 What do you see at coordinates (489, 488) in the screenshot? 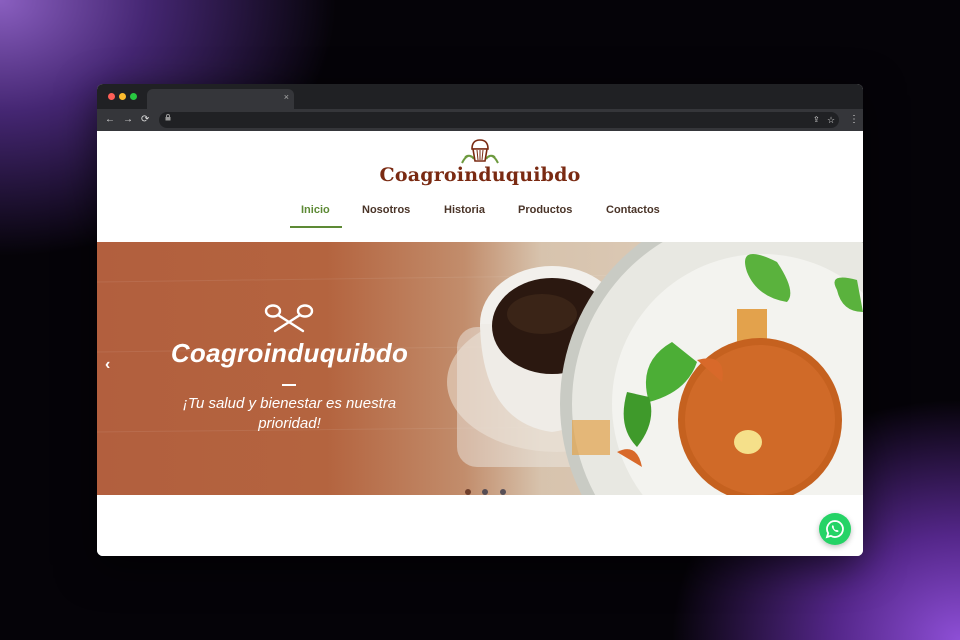
I see `carousel-indicators` at bounding box center [489, 488].